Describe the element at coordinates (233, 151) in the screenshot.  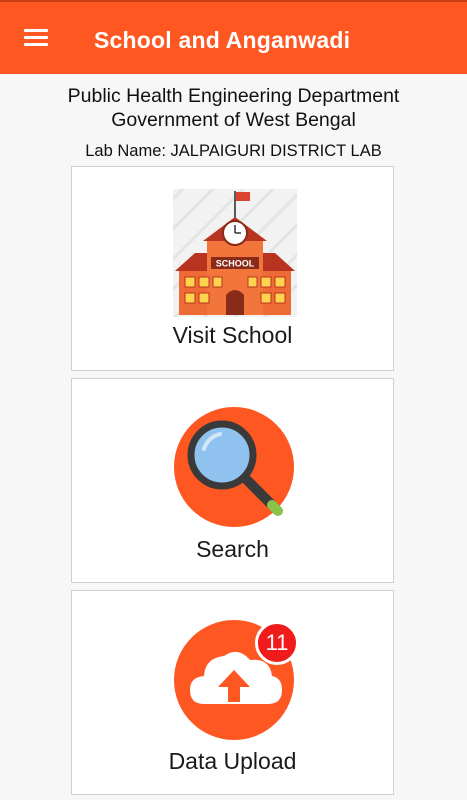
I see `lab-name: Lab Name: JALPAIGURI DISTRICT LAB` at that location.